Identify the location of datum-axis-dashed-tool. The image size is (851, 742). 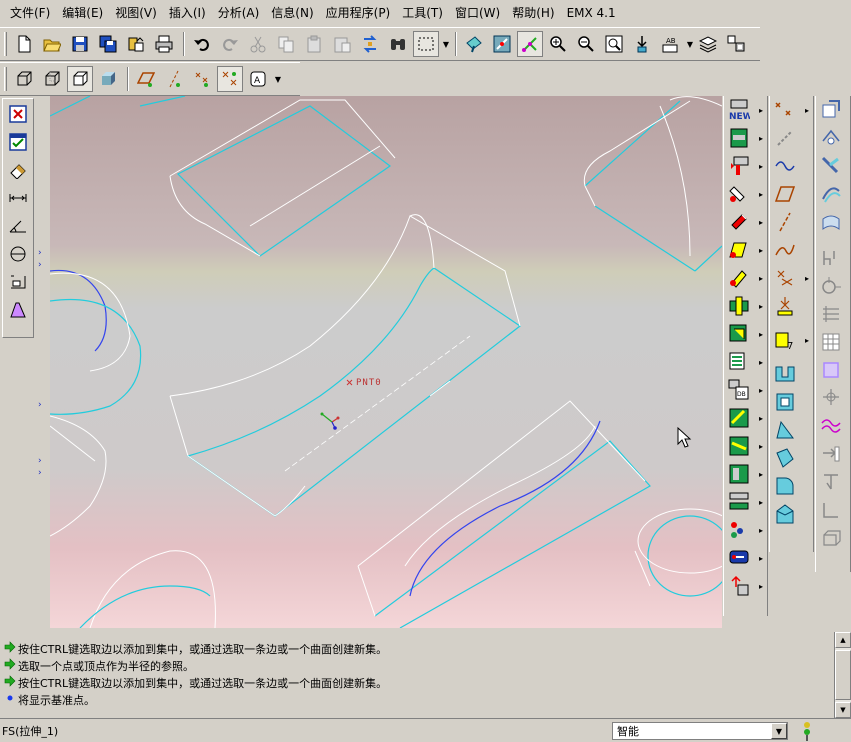
(791, 222).